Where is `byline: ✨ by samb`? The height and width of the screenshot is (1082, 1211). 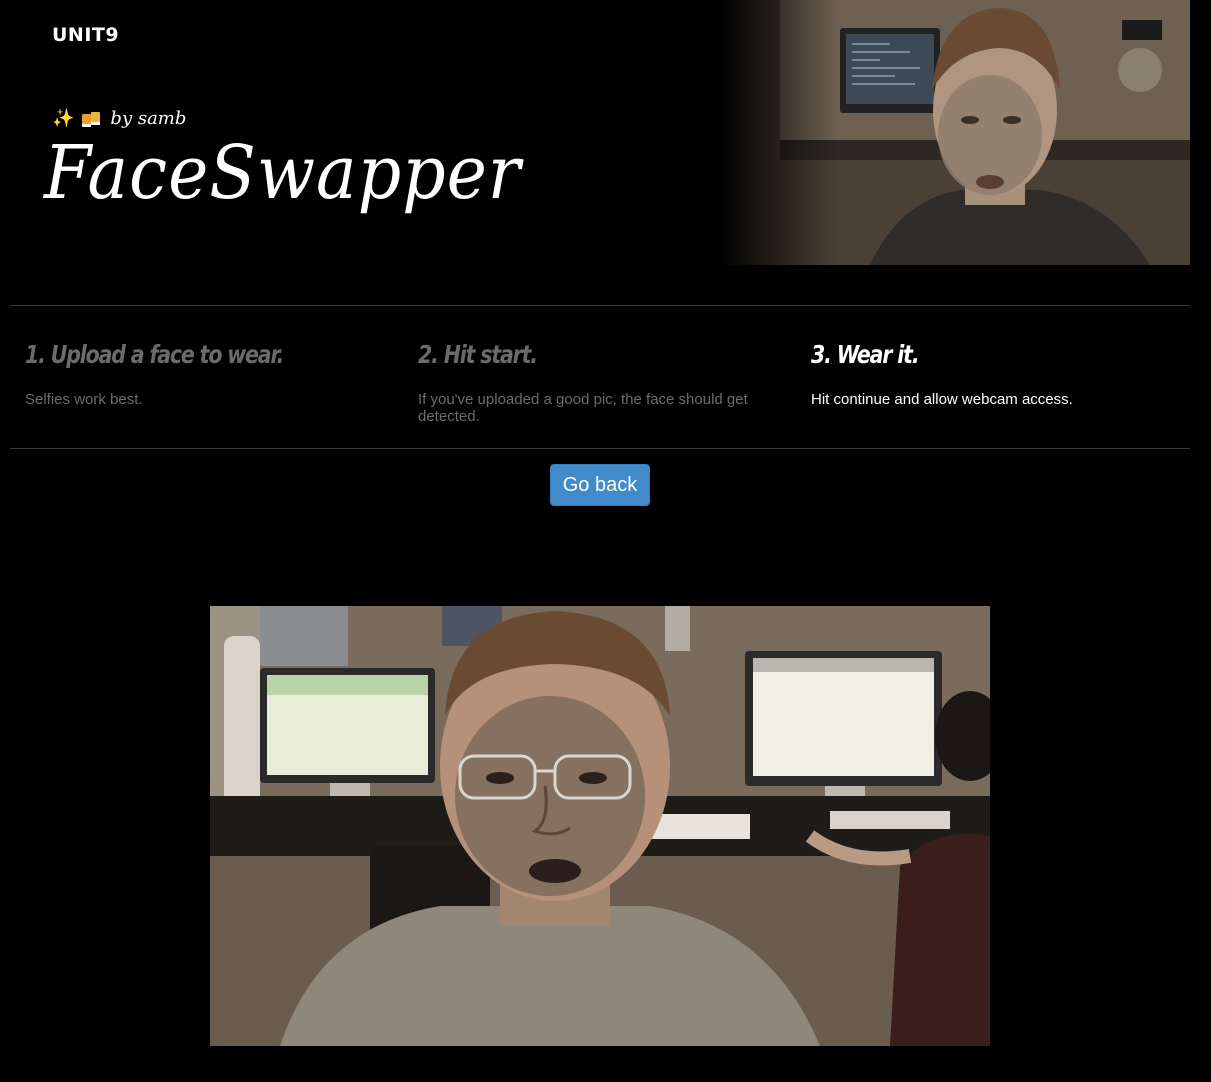
byline: ✨ by samb is located at coordinates (119, 118).